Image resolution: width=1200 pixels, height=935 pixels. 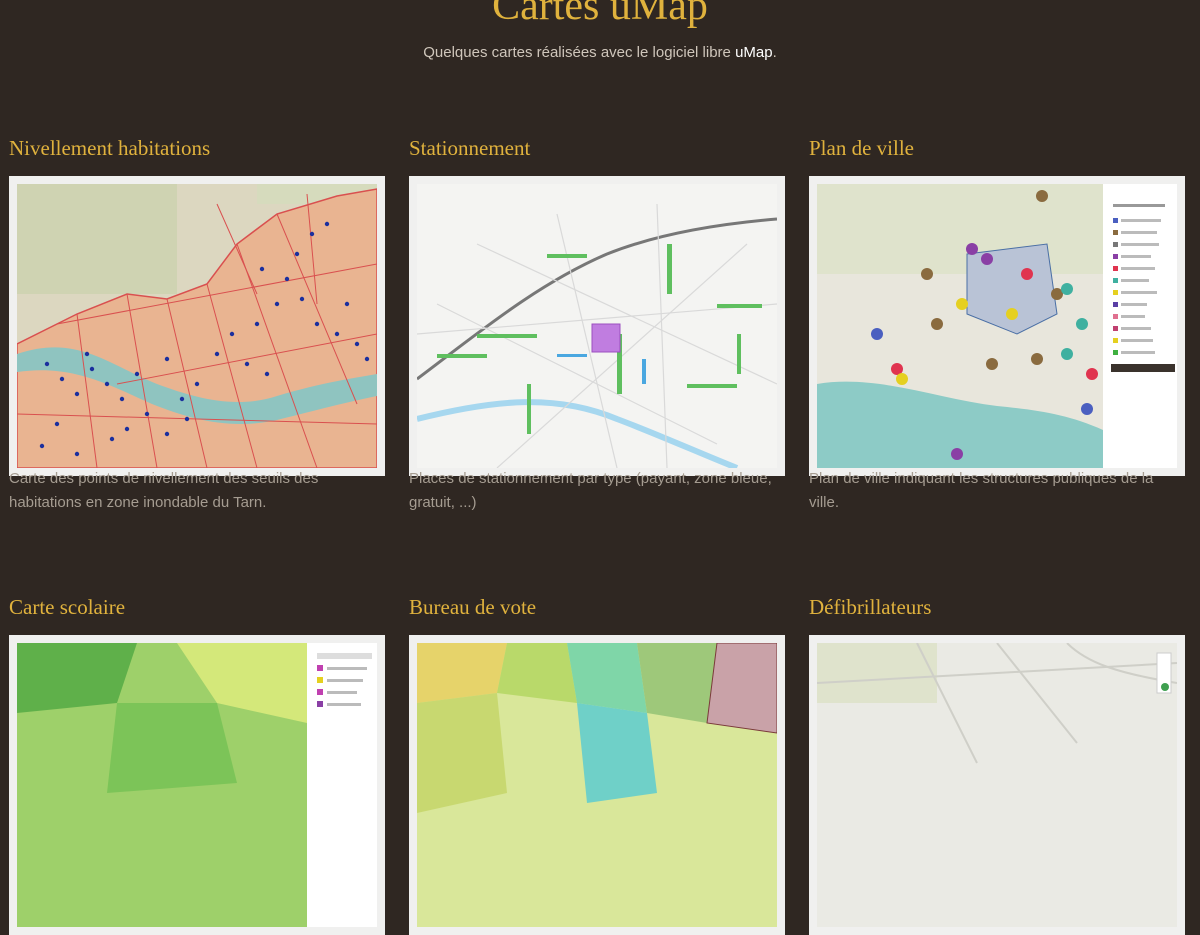 I want to click on map-image-stationnement, so click(x=597, y=326).